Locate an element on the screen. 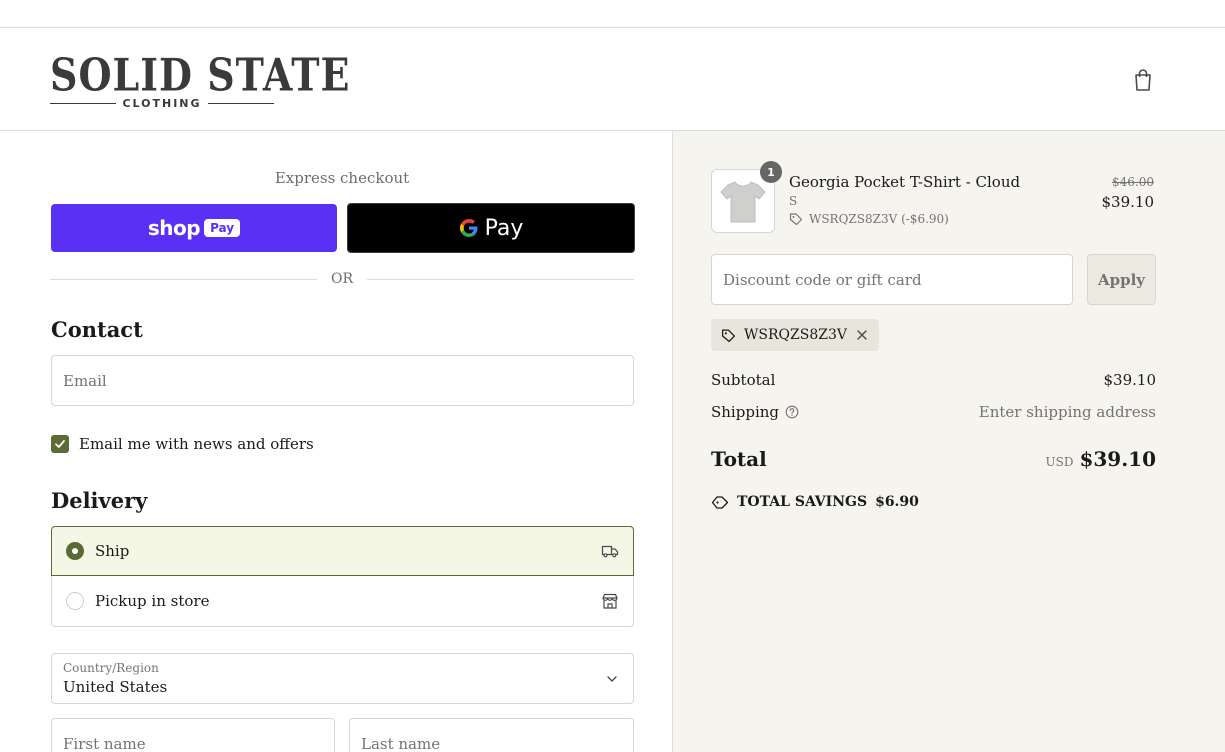 This screenshot has width=1225, height=752. brand-sub-text: CLOTHING is located at coordinates (162, 103).